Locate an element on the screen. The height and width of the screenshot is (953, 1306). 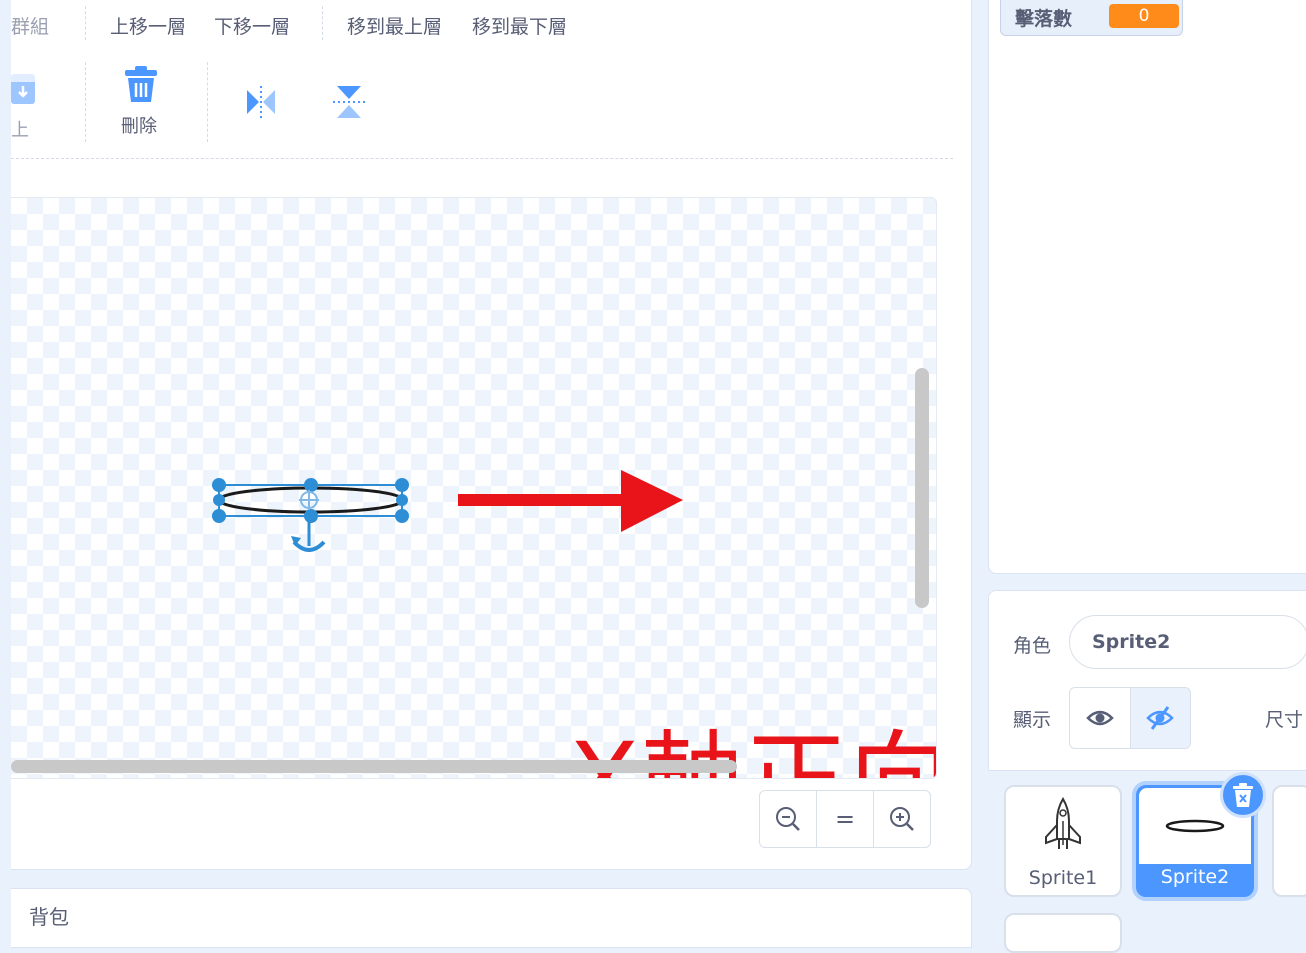
paste-button: 上 is located at coordinates (31, 103).